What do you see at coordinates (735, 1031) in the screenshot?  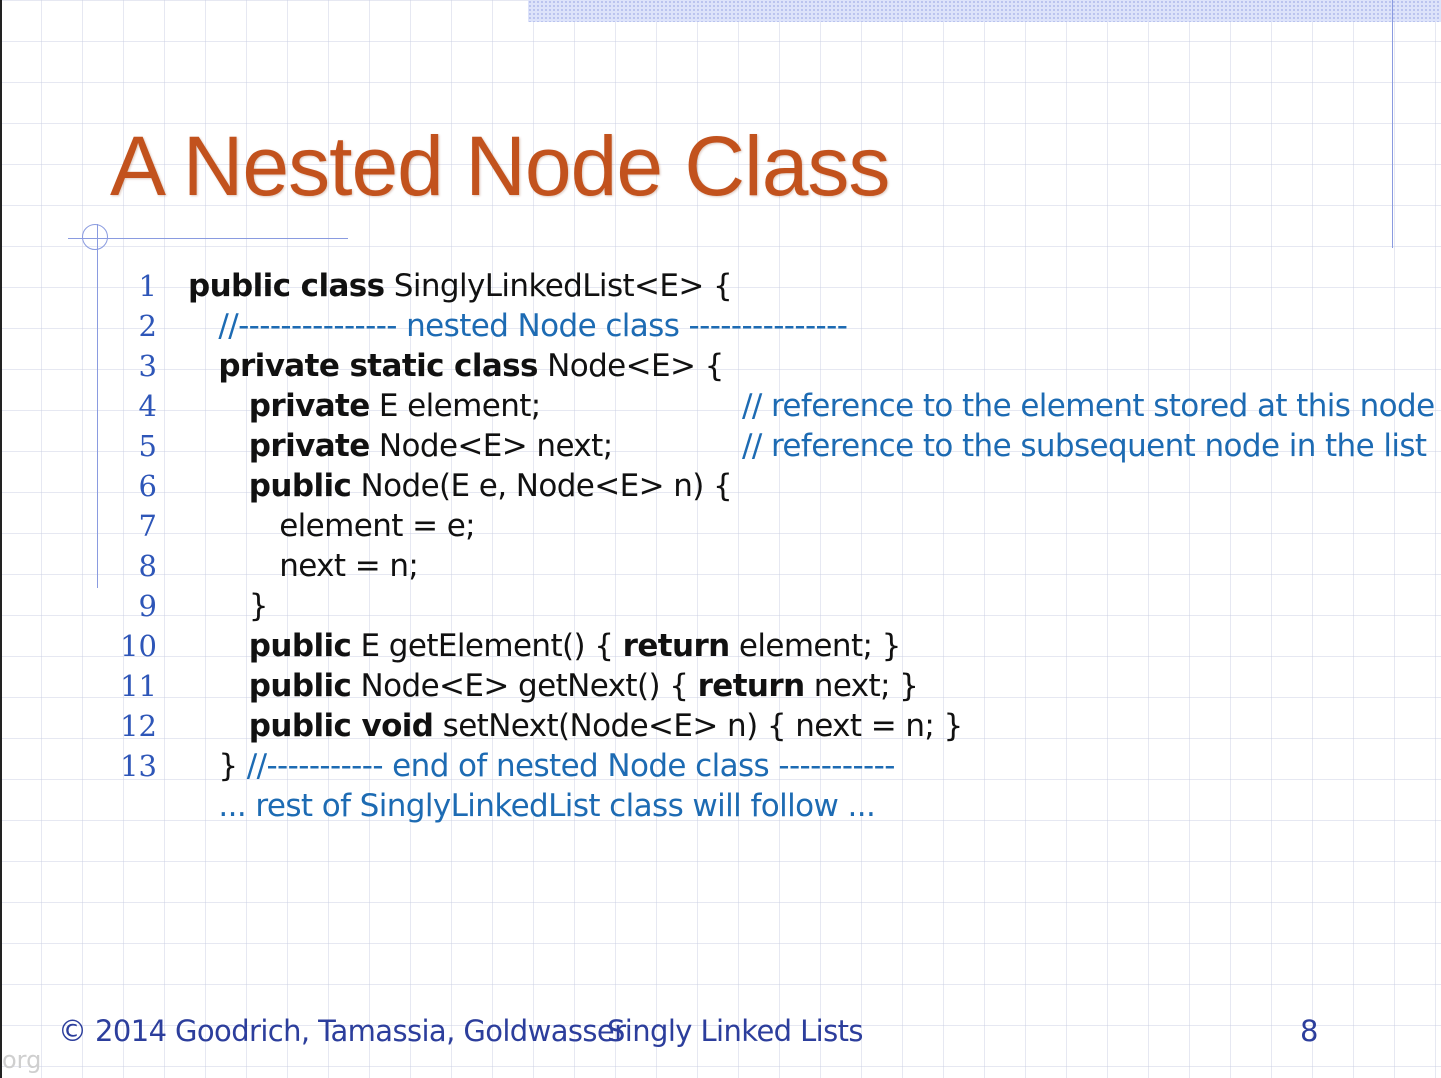 I see `footer-topic: Singly Linked Lists` at bounding box center [735, 1031].